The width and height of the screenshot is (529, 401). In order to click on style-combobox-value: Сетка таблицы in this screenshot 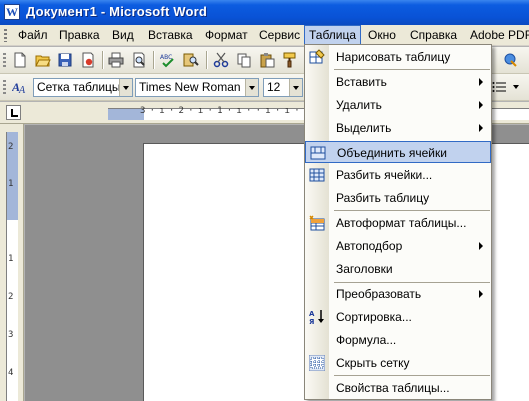, I will do `click(79, 87)`.